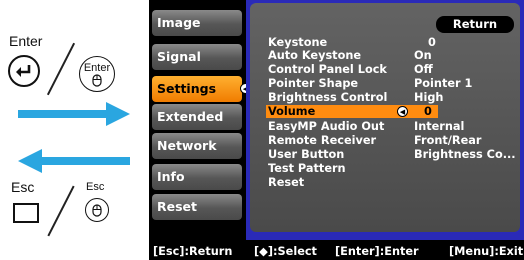 The height and width of the screenshot is (260, 524). What do you see at coordinates (187, 145) in the screenshot?
I see `sidebar-item-label: Network` at bounding box center [187, 145].